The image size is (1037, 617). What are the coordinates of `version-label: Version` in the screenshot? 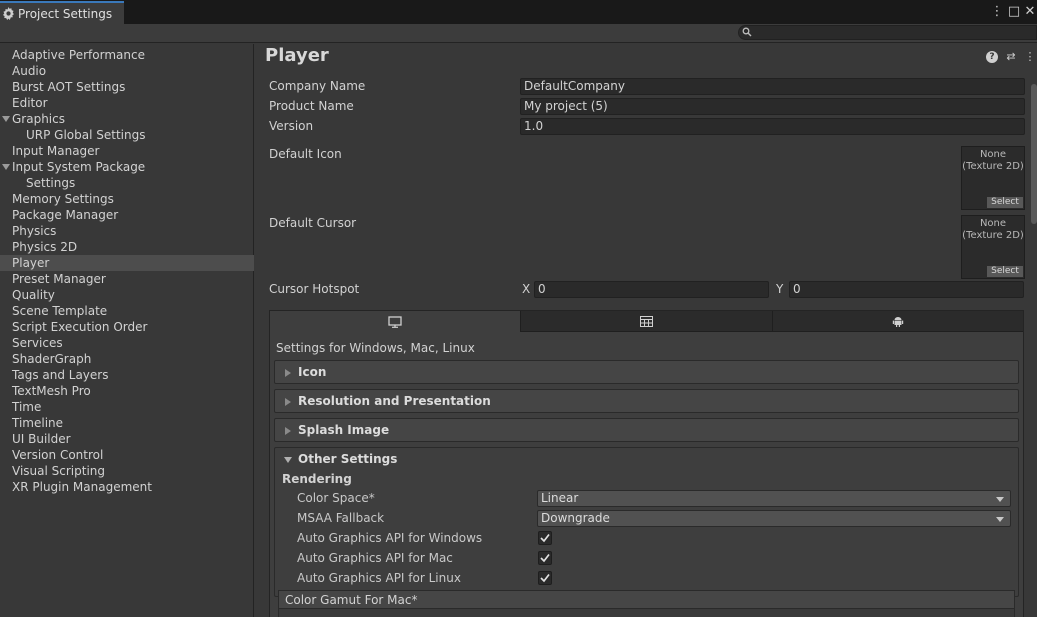 It's located at (291, 126).